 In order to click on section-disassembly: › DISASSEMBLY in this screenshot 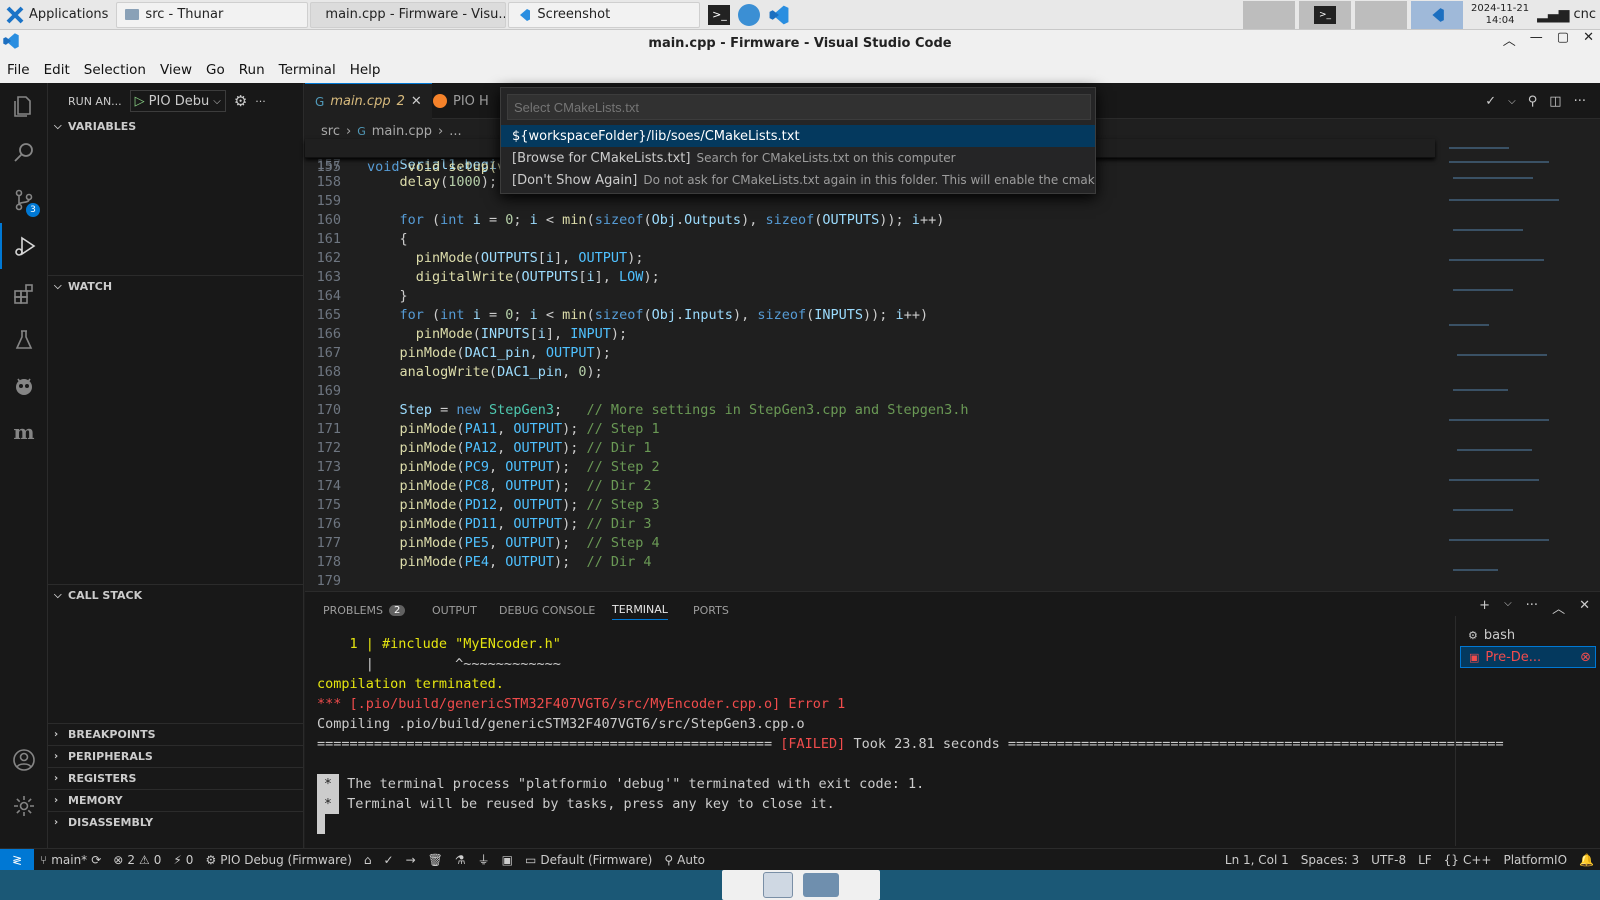, I will do `click(176, 822)`.